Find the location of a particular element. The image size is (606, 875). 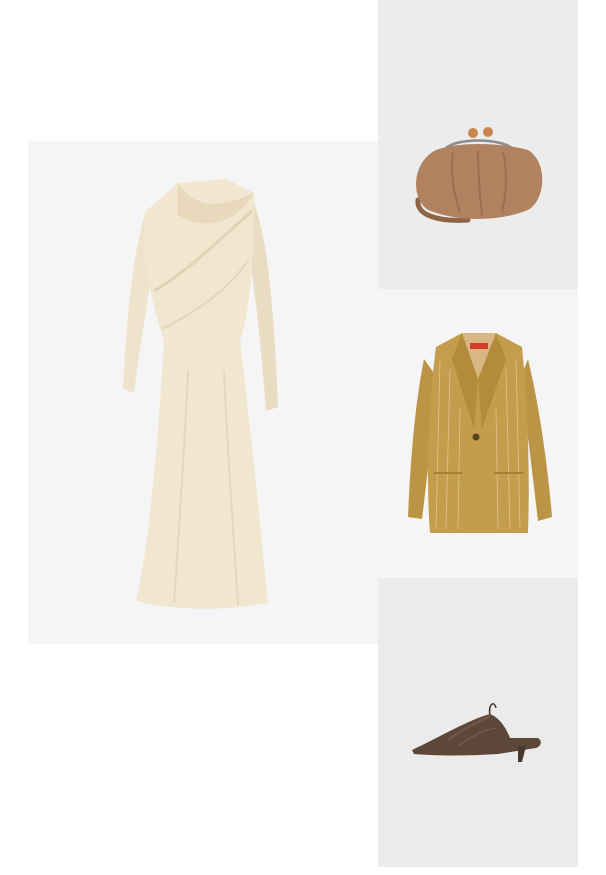

product-tile-shoe is located at coordinates (478, 722).